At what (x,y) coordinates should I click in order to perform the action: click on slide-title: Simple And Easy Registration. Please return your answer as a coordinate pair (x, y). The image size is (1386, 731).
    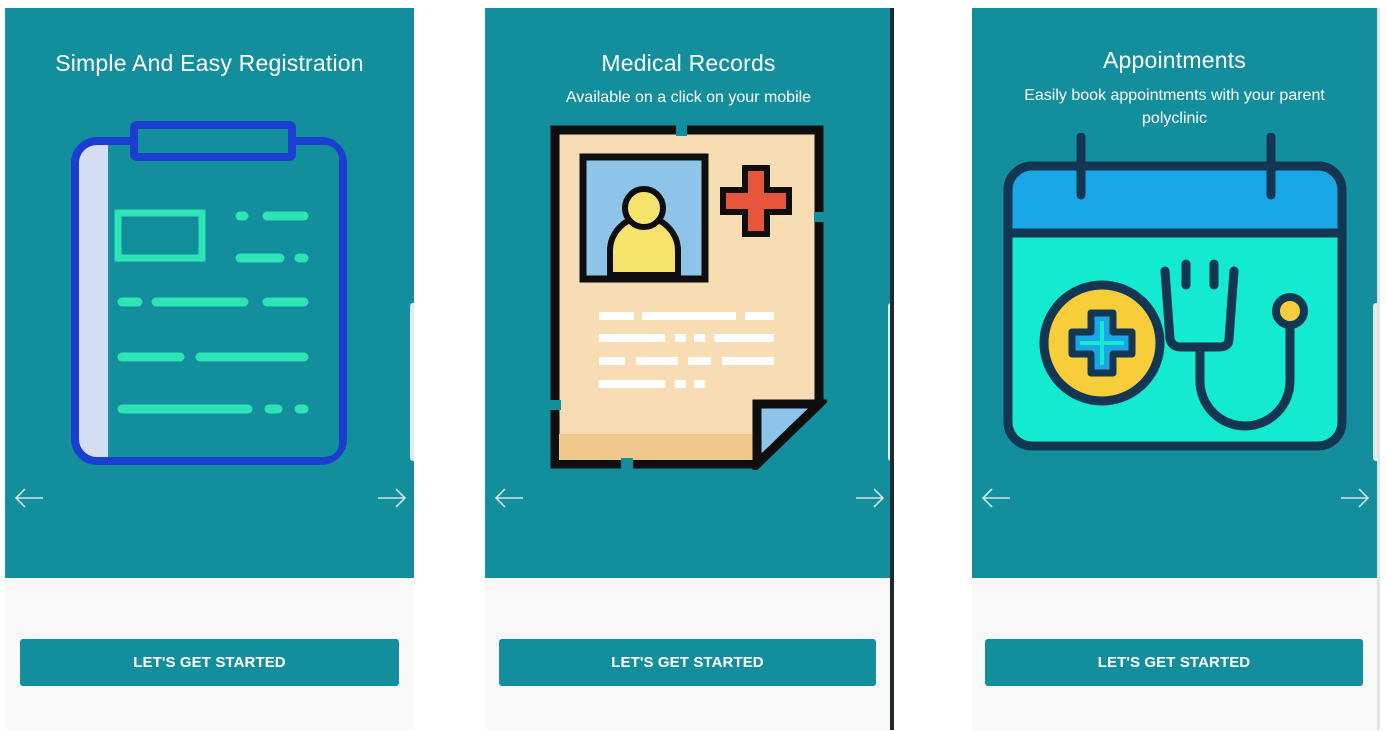
    Looking at the image, I should click on (209, 63).